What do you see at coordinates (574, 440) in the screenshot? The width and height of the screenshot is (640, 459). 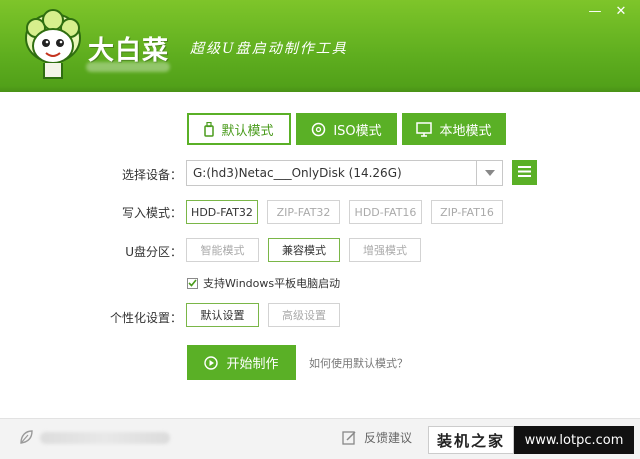 I see `watermark-url: www.lotpc.com` at bounding box center [574, 440].